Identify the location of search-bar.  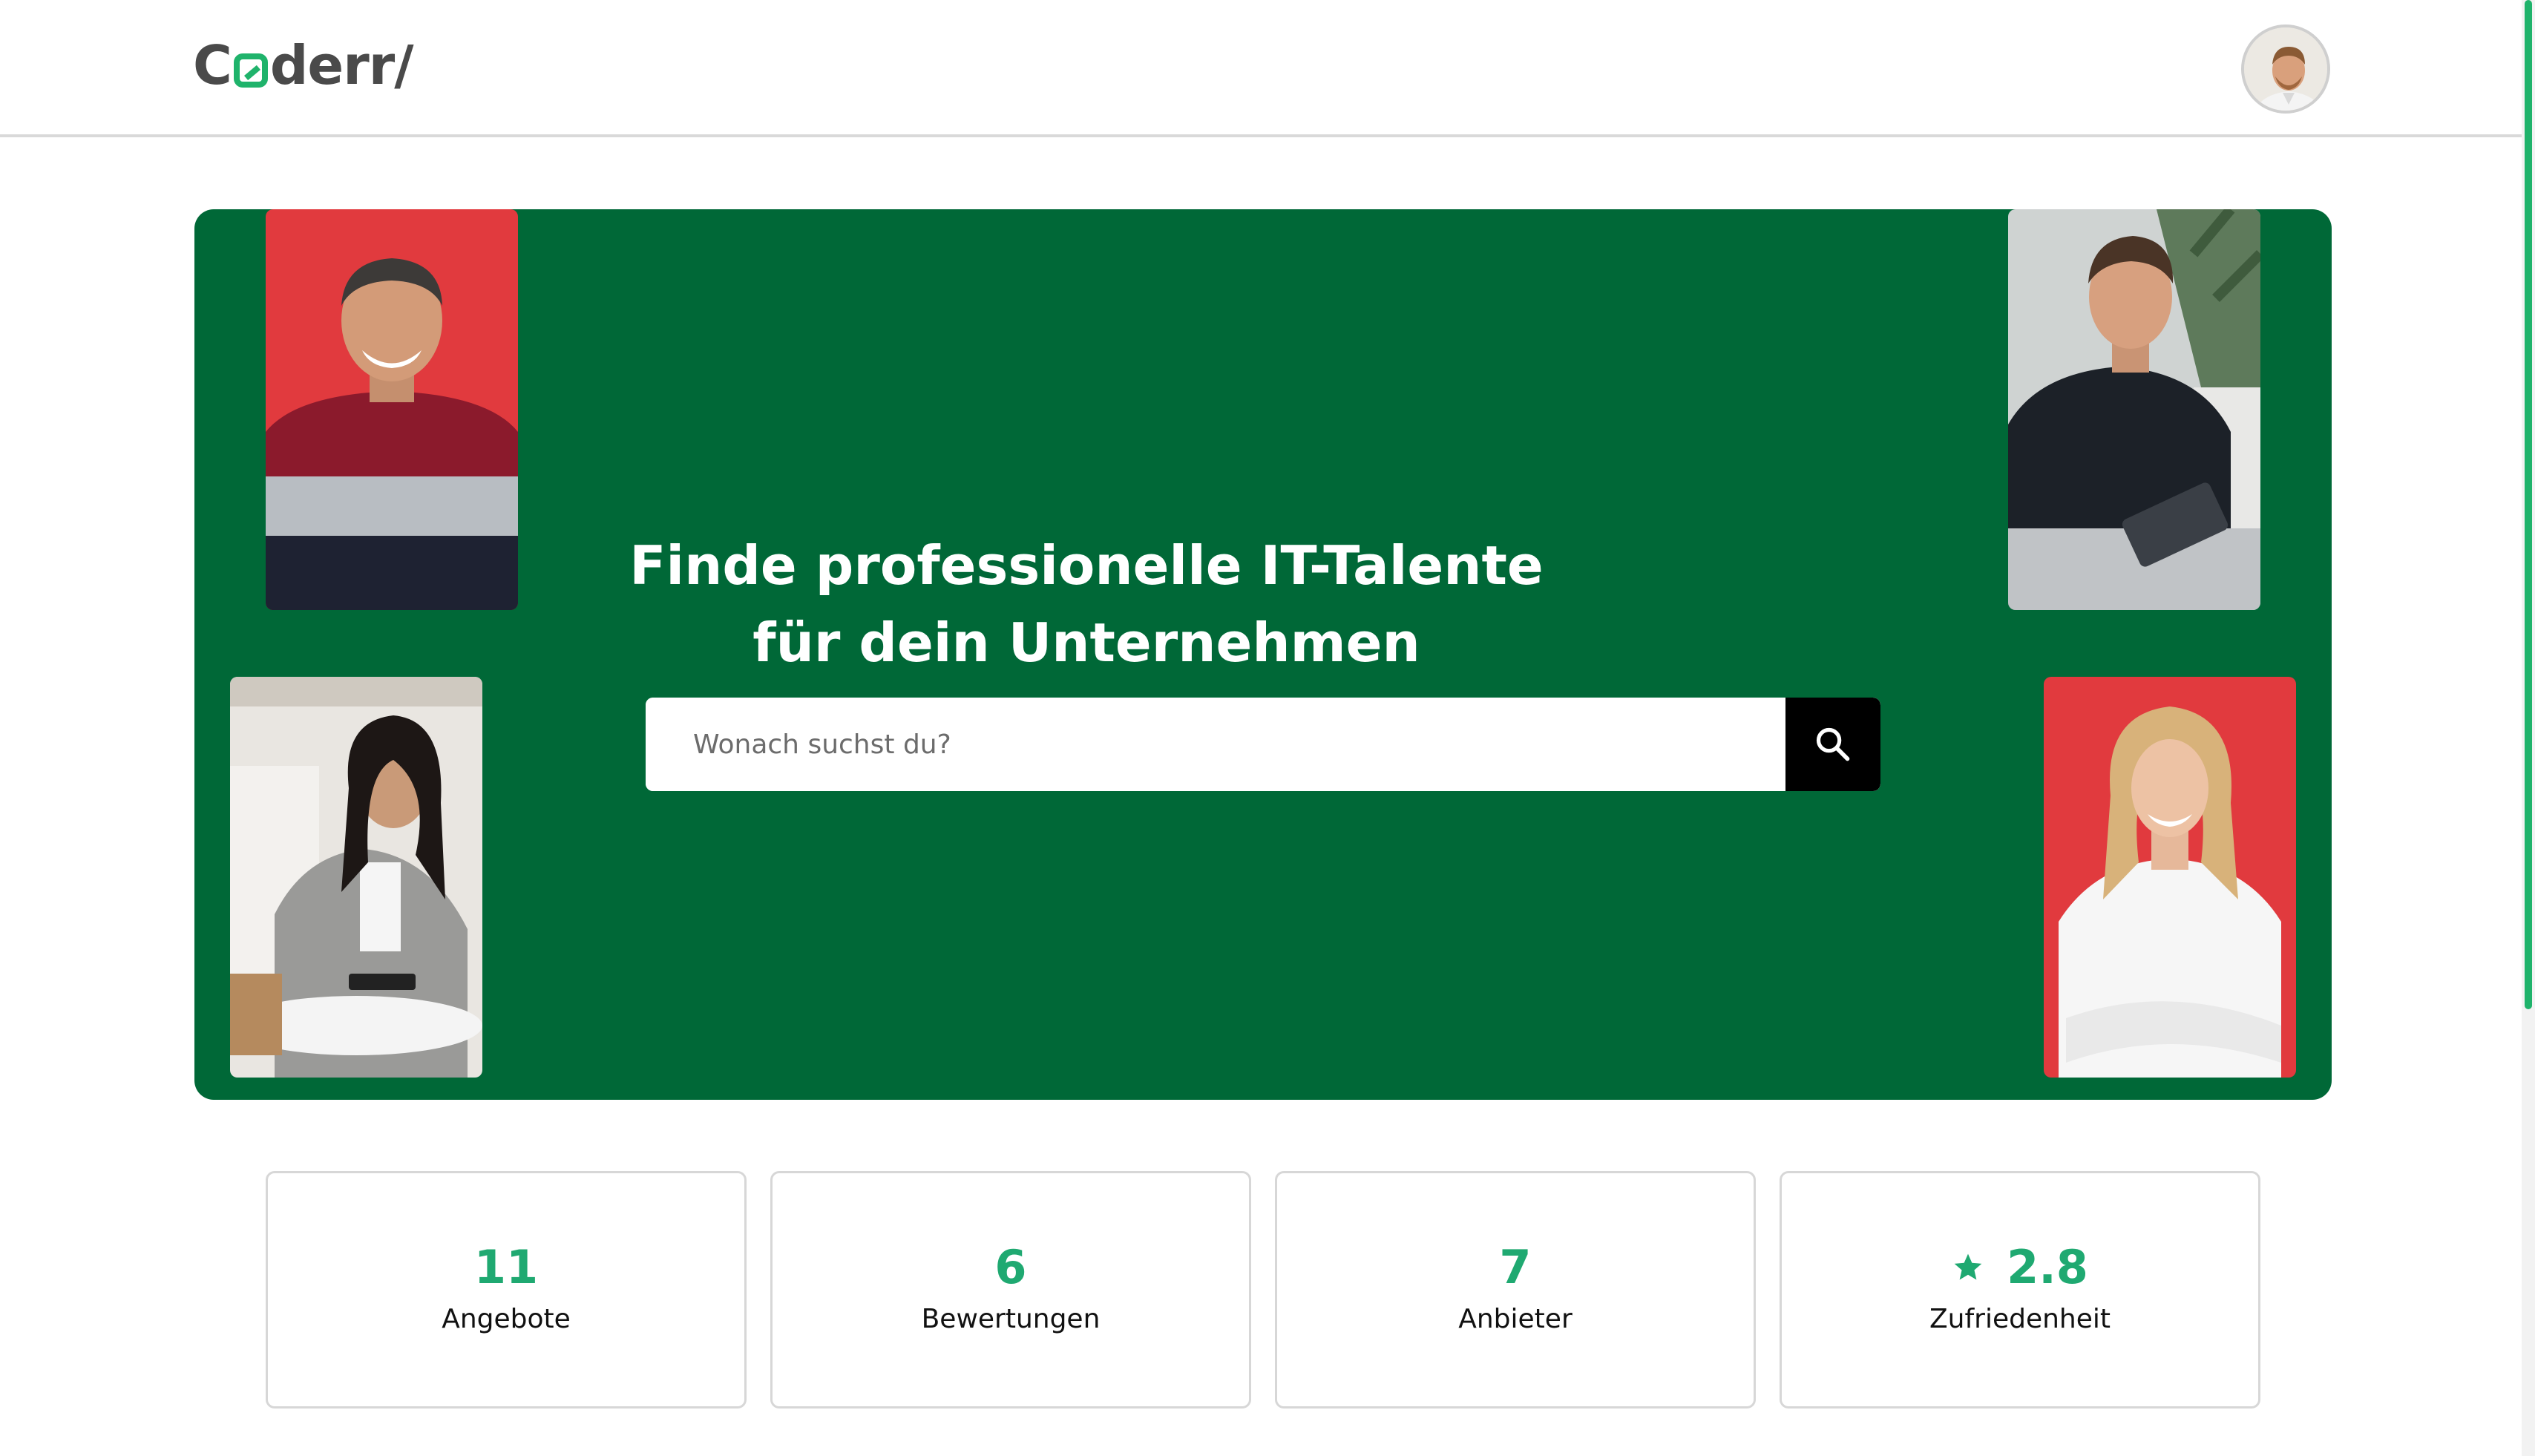
(1263, 745).